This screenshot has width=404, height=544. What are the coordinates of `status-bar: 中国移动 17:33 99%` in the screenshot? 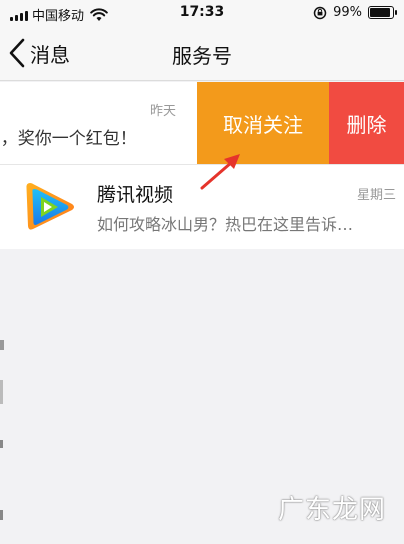 It's located at (202, 13).